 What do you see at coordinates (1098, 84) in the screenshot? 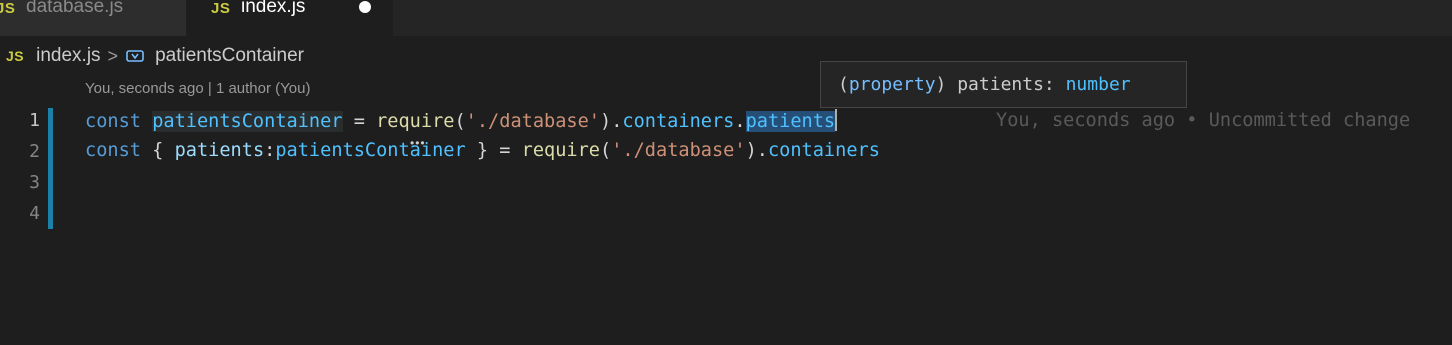
I see `hover-type: number` at bounding box center [1098, 84].